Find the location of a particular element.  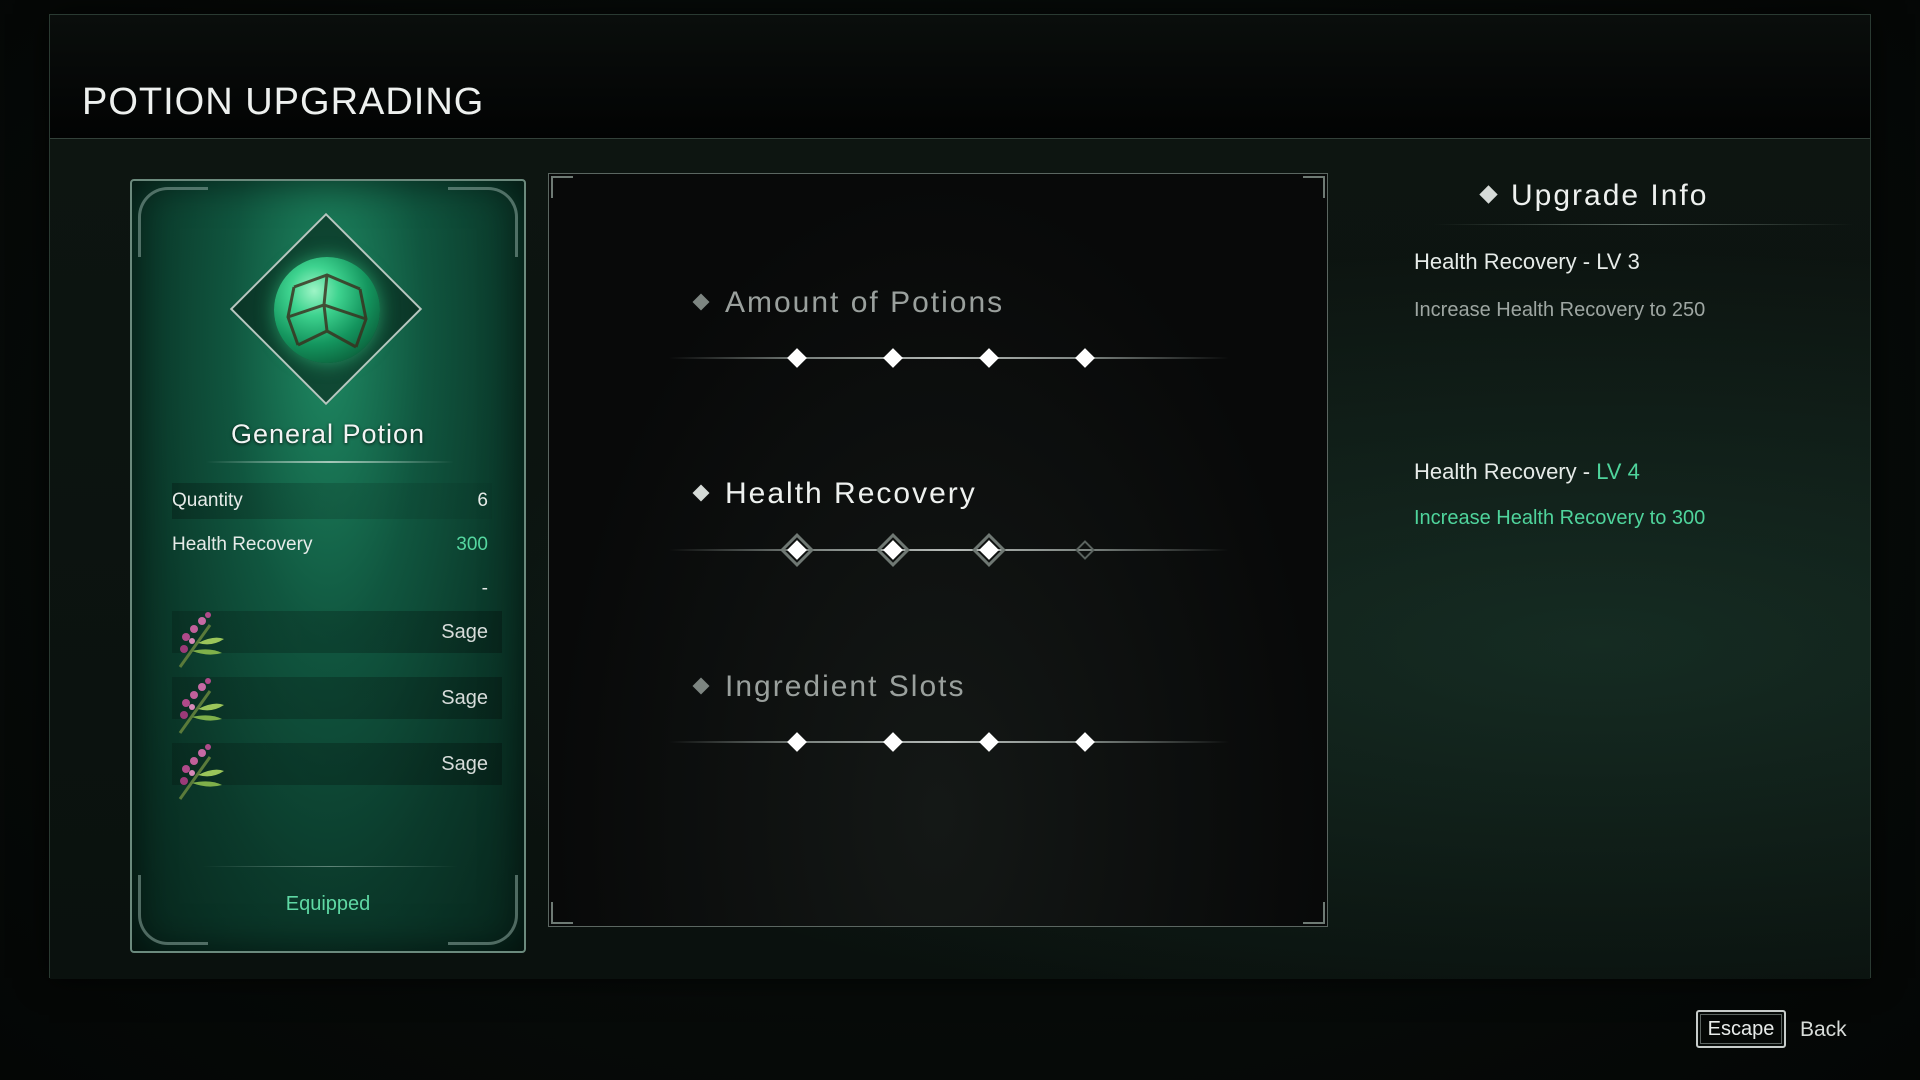

stat-row-health-recovery: Health Recovery 300 is located at coordinates (332, 545).